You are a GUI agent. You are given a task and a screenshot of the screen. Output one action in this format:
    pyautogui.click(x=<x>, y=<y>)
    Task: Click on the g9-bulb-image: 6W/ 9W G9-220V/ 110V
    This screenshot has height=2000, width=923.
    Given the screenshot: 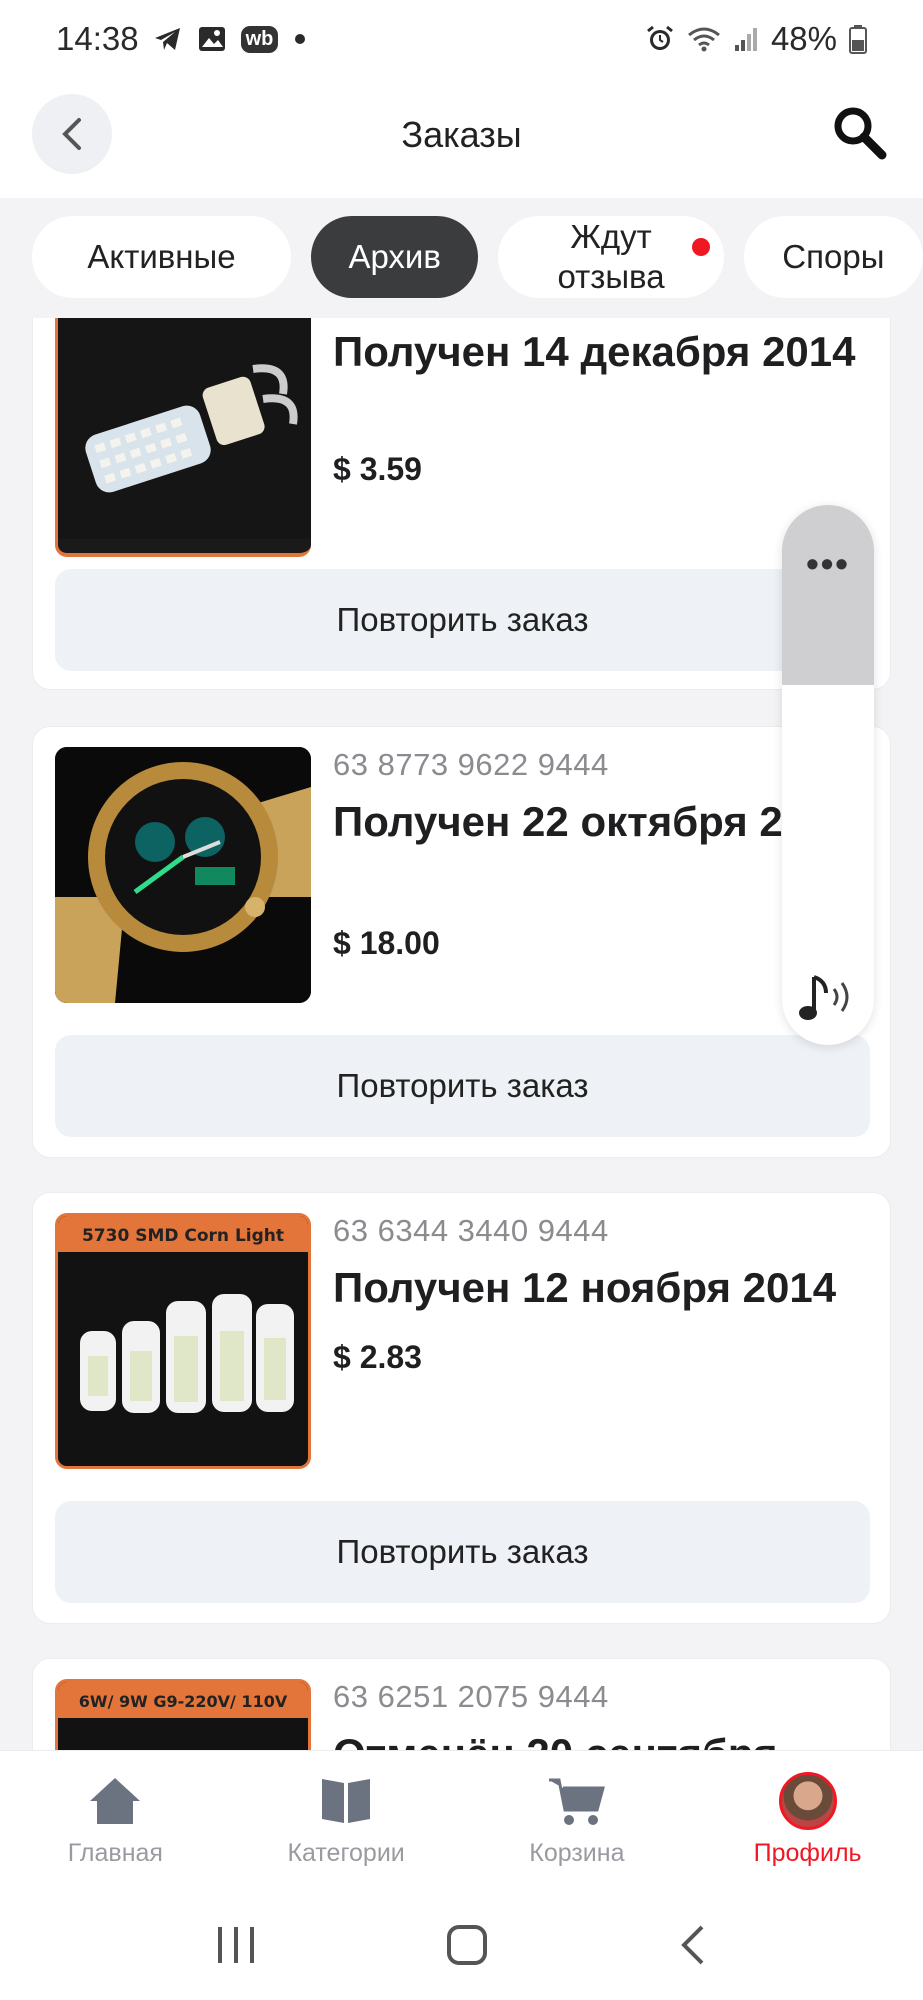 What is the action you would take?
    pyautogui.click(x=183, y=1714)
    